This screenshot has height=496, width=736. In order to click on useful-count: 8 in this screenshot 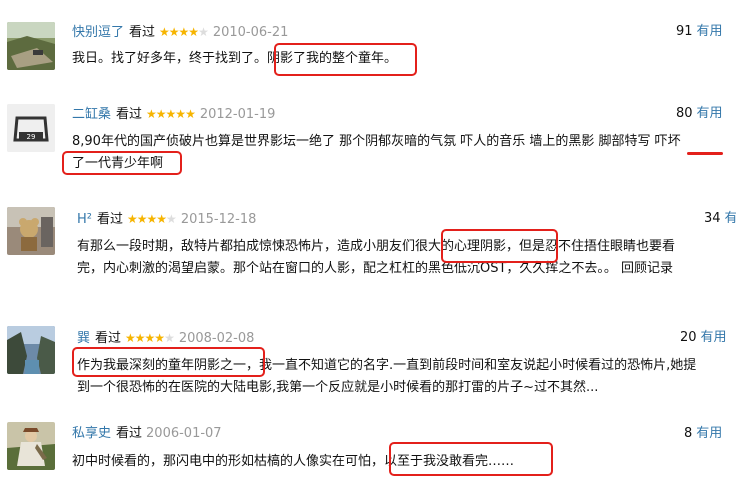, I will do `click(688, 433)`.